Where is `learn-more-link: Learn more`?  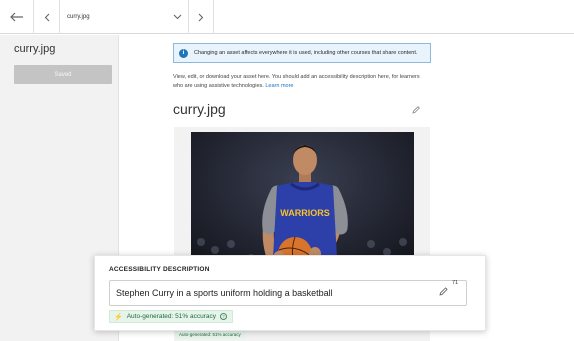
learn-more-link: Learn more is located at coordinates (279, 86).